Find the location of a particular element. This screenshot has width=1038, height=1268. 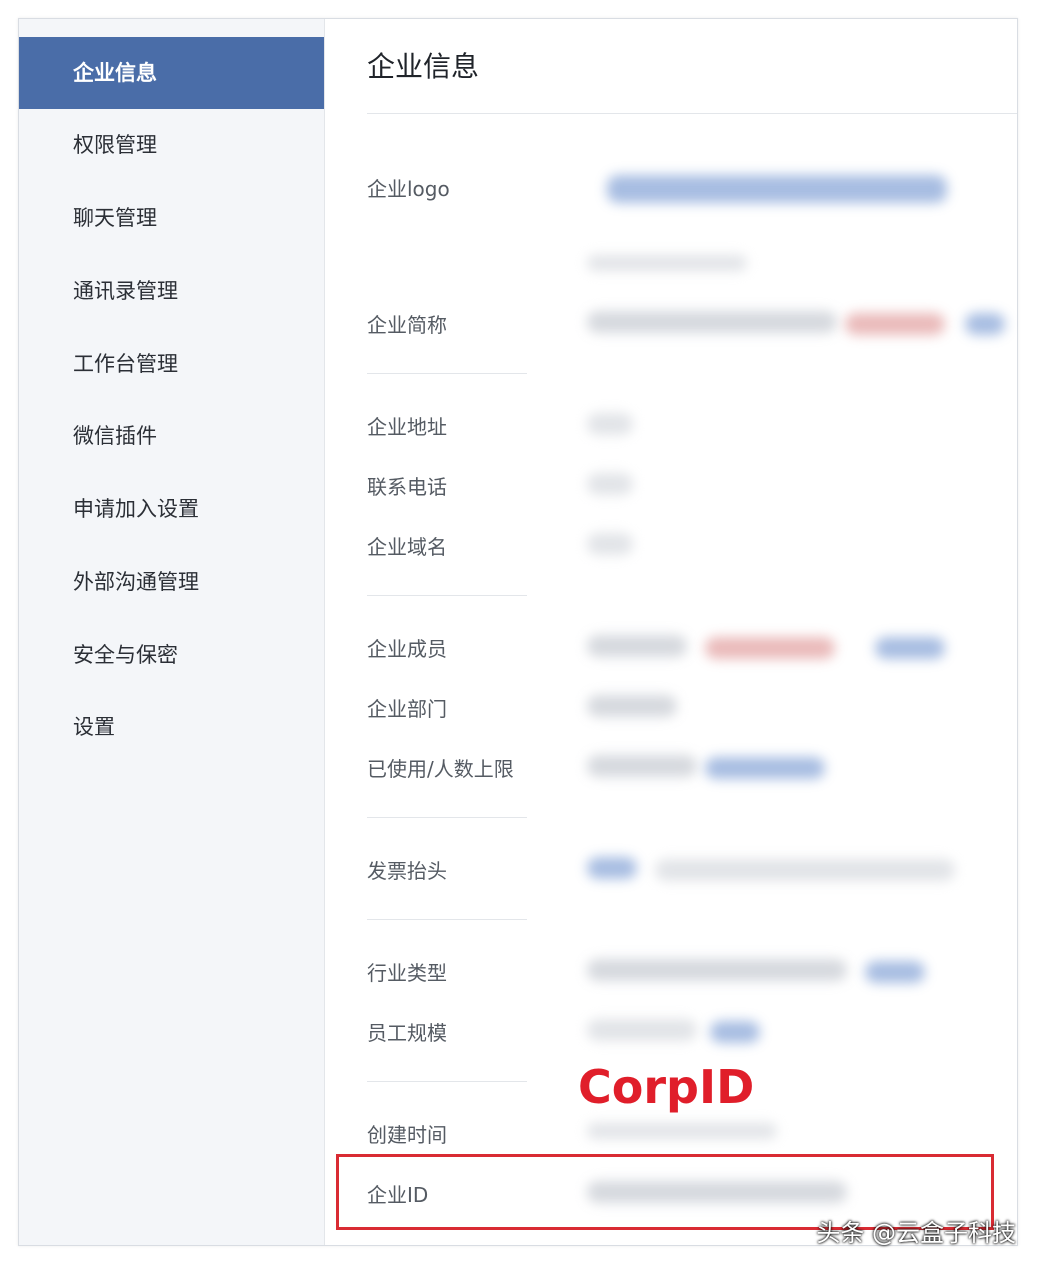

members-value-redacted is located at coordinates (637, 646).